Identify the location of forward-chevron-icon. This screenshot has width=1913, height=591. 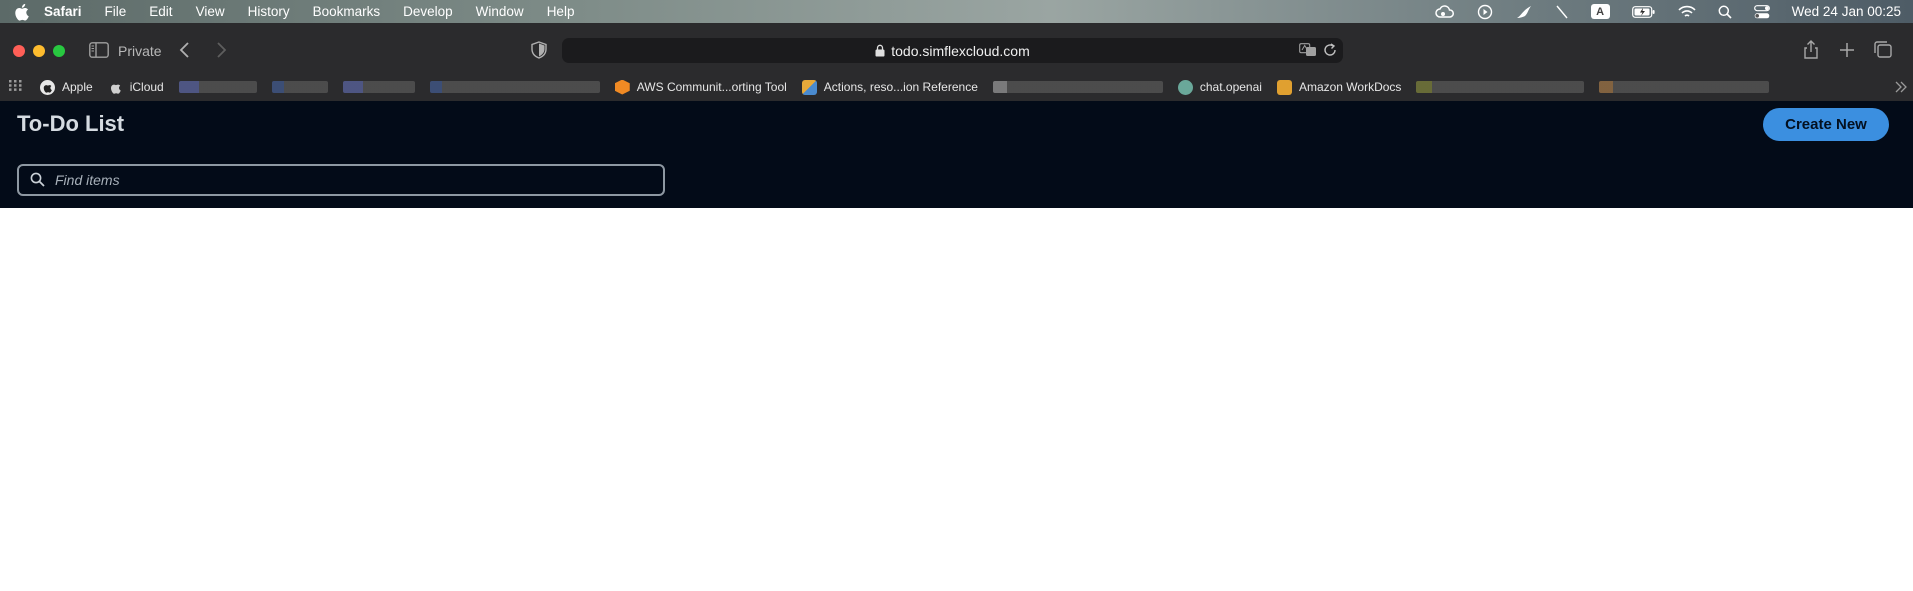
(221, 50).